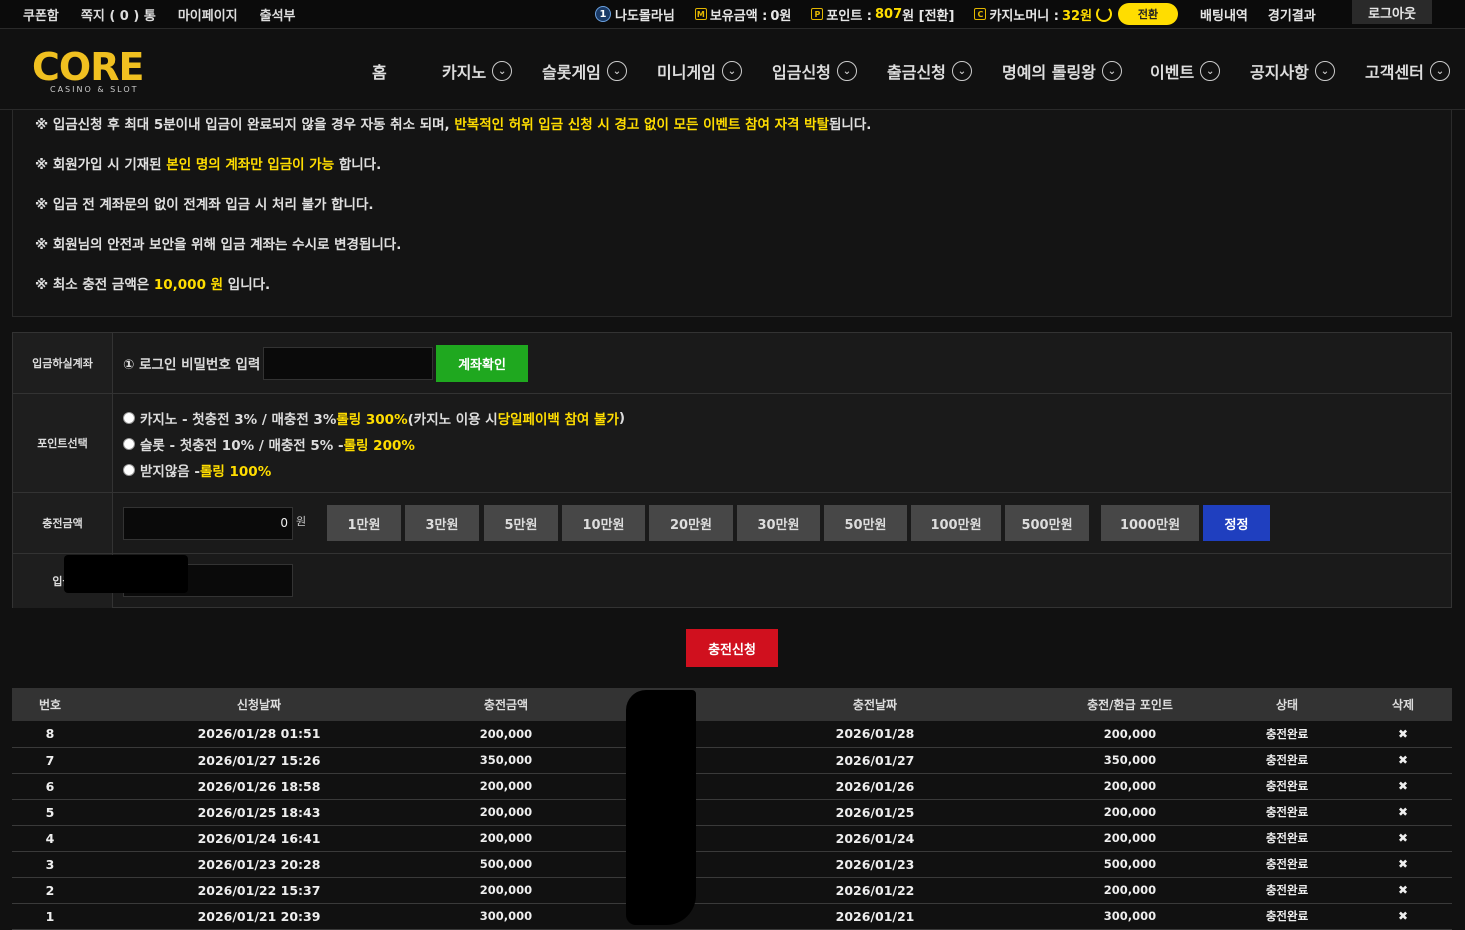 The image size is (1465, 930). Describe the element at coordinates (118, 14) in the screenshot. I see `message-link: 쪽지 ( 0 ) 통` at that location.